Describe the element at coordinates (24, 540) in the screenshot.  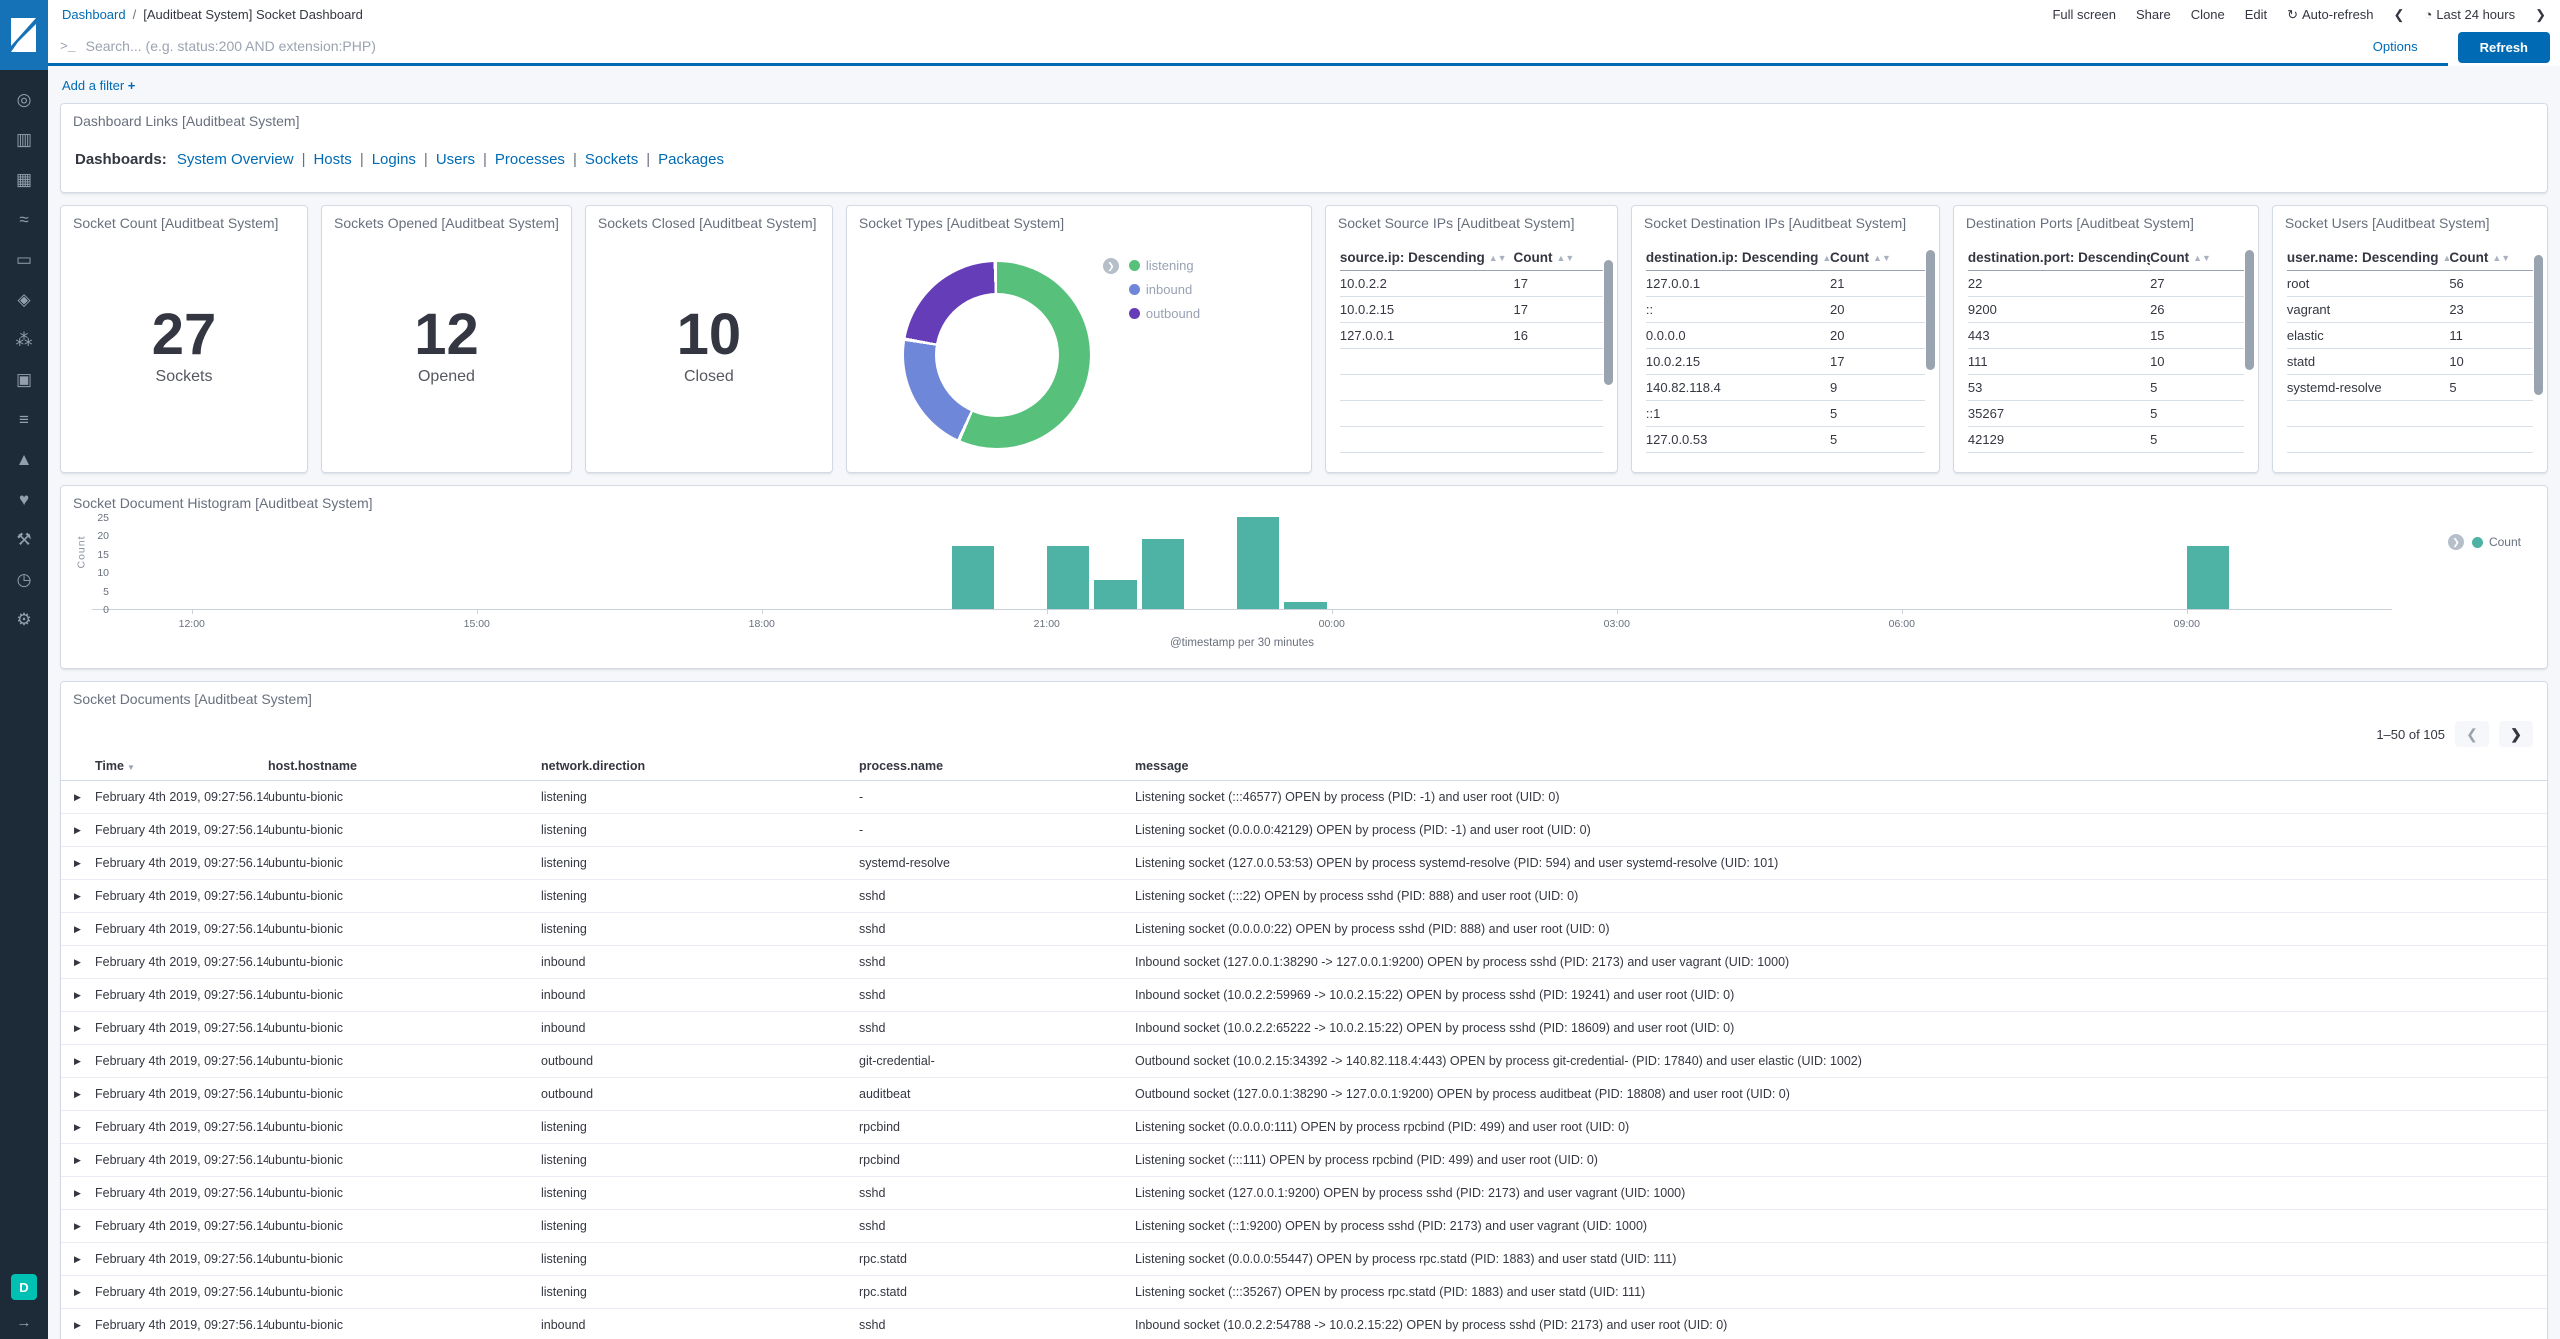
I see `nav-dev-tools-icon: ⚒` at that location.